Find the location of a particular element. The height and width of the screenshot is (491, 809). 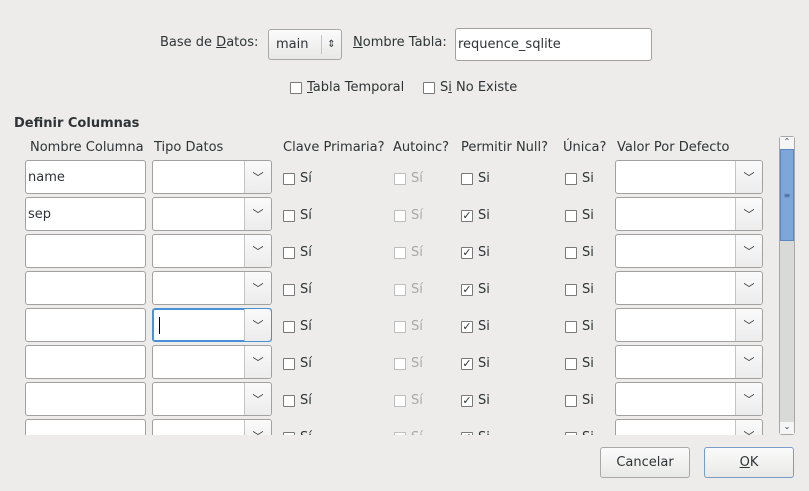

checkbox-icon: ✓ is located at coordinates (467, 252).